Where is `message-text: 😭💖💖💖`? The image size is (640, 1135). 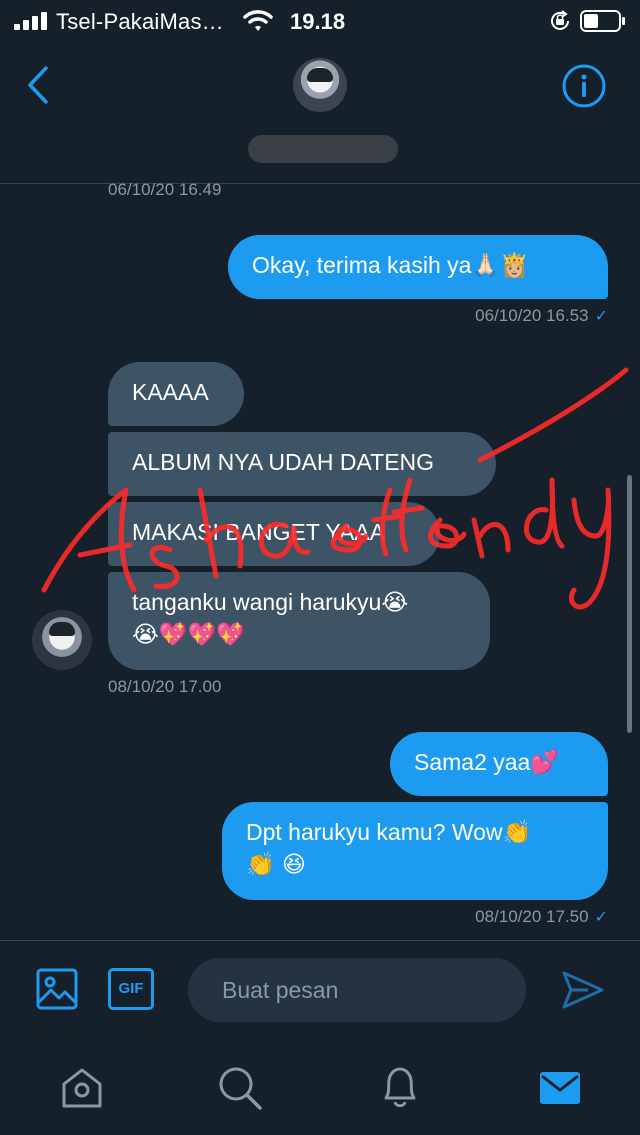
message-text: 😭💖💖💖 is located at coordinates (188, 635).